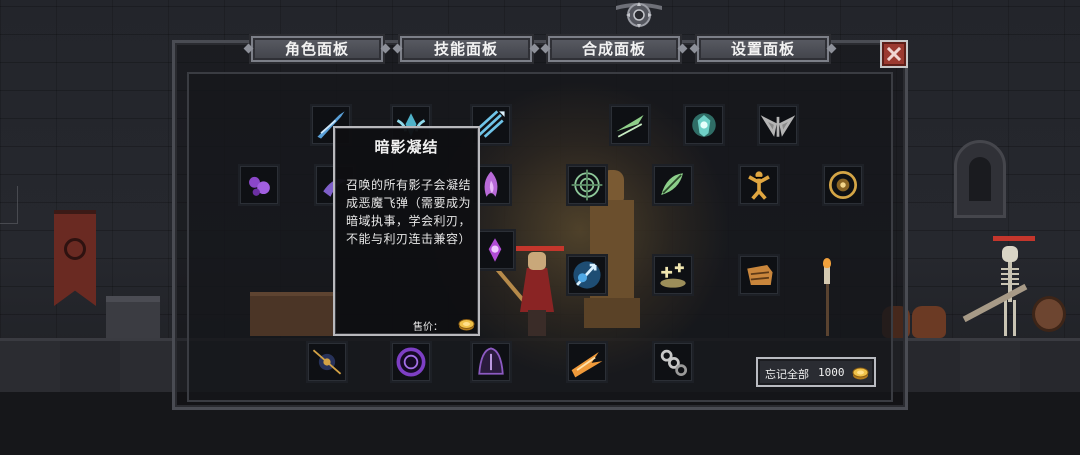 This screenshot has width=1080, height=455. Describe the element at coordinates (827, 275) in the screenshot. I see `candle` at that location.